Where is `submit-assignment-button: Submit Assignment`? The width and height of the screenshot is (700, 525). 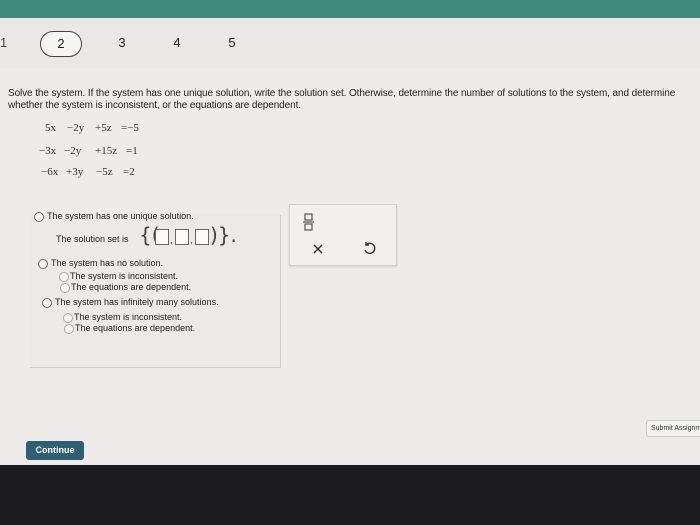 submit-assignment-button: Submit Assignment is located at coordinates (673, 428).